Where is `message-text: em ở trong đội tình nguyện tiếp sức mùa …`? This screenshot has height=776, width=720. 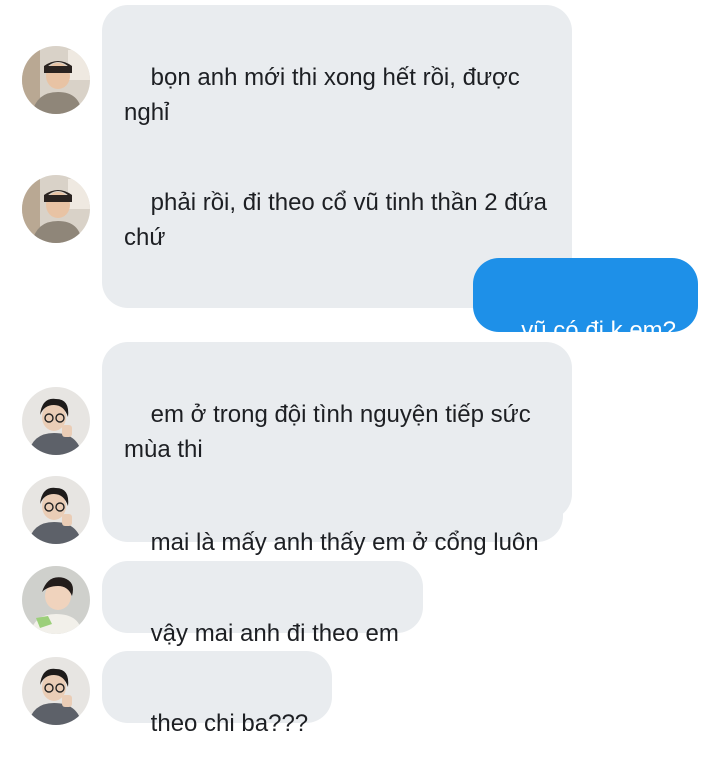 message-text: em ở trong đội tình nguyện tiếp sức mùa … is located at coordinates (331, 432).